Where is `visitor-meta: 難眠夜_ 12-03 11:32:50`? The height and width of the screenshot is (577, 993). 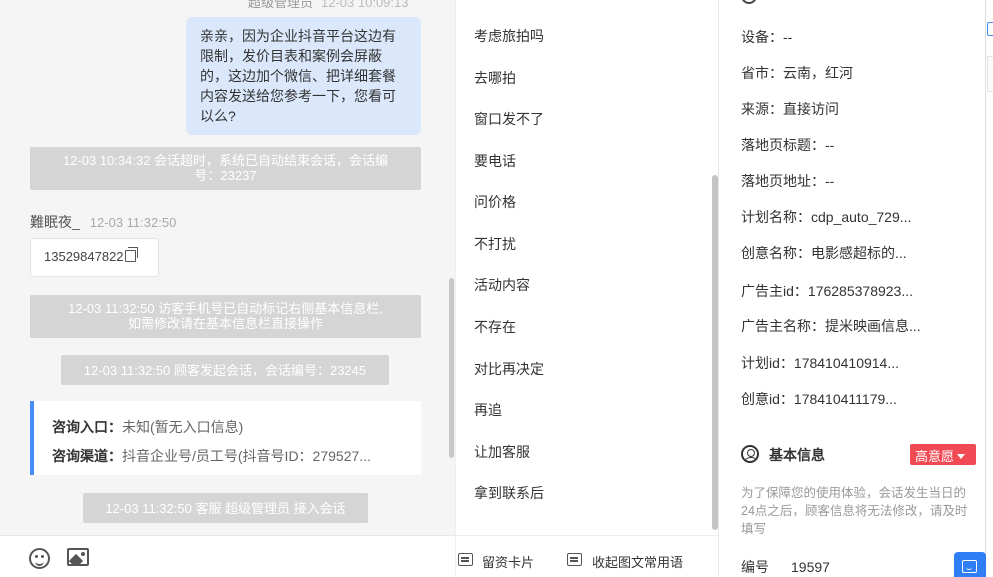 visitor-meta: 難眠夜_ 12-03 11:32:50 is located at coordinates (103, 222).